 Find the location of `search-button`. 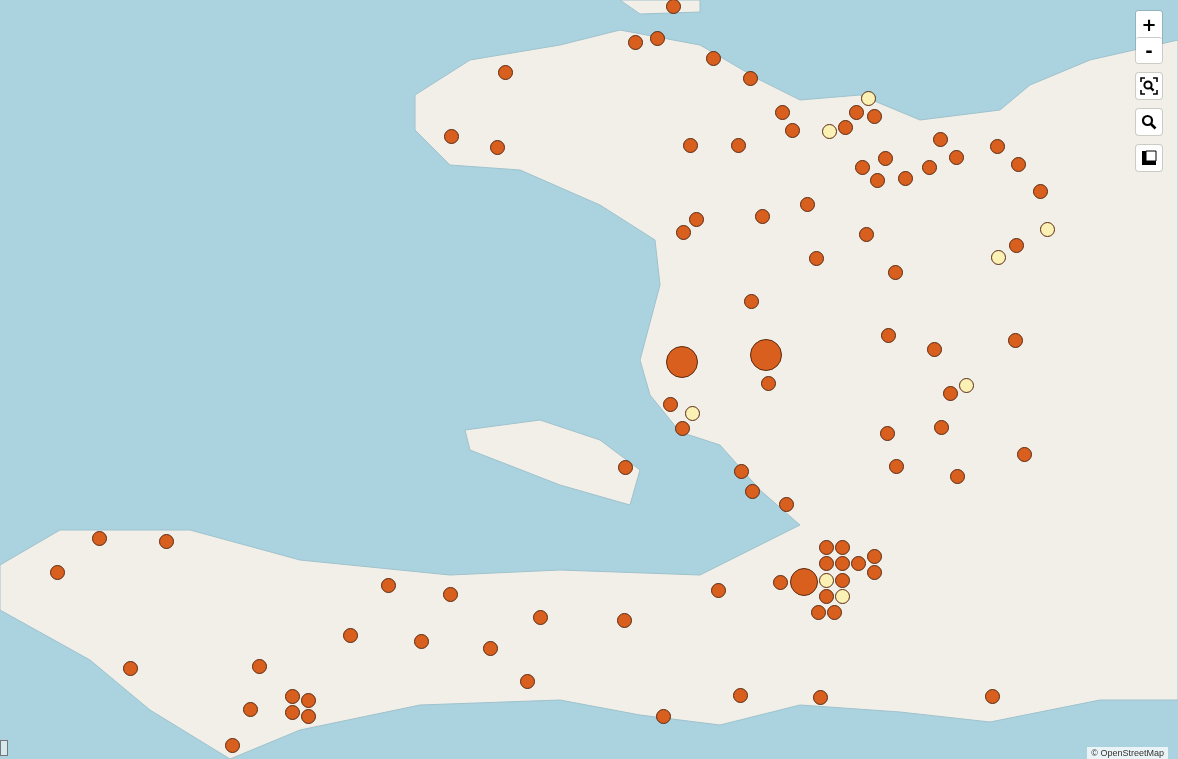

search-button is located at coordinates (1149, 122).